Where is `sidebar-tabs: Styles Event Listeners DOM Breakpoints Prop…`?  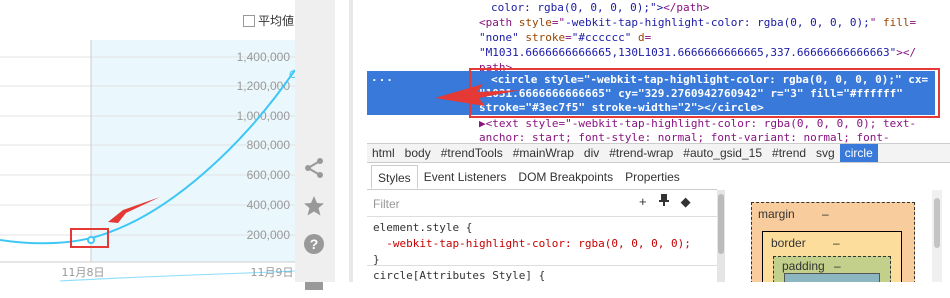
sidebar-tabs: Styles Event Listeners DOM Breakpoints Prop… is located at coordinates (542, 177).